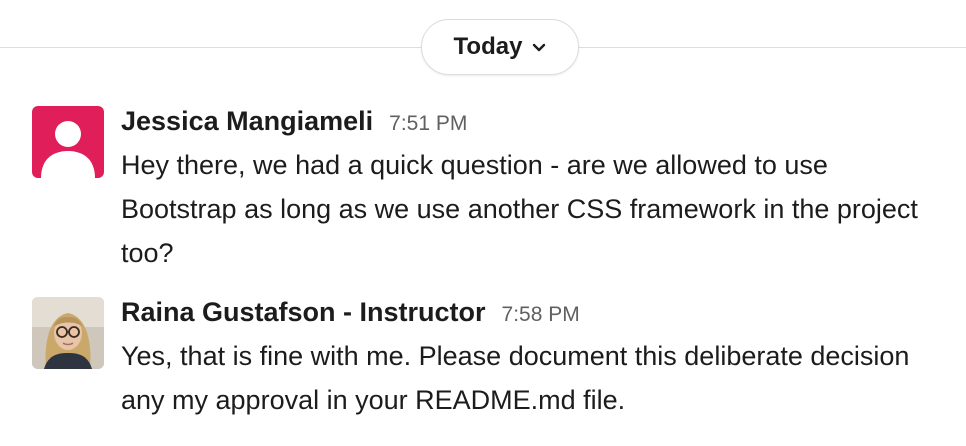 The height and width of the screenshot is (446, 966). I want to click on author-name: Raina Gustafson - Instructor, so click(303, 312).